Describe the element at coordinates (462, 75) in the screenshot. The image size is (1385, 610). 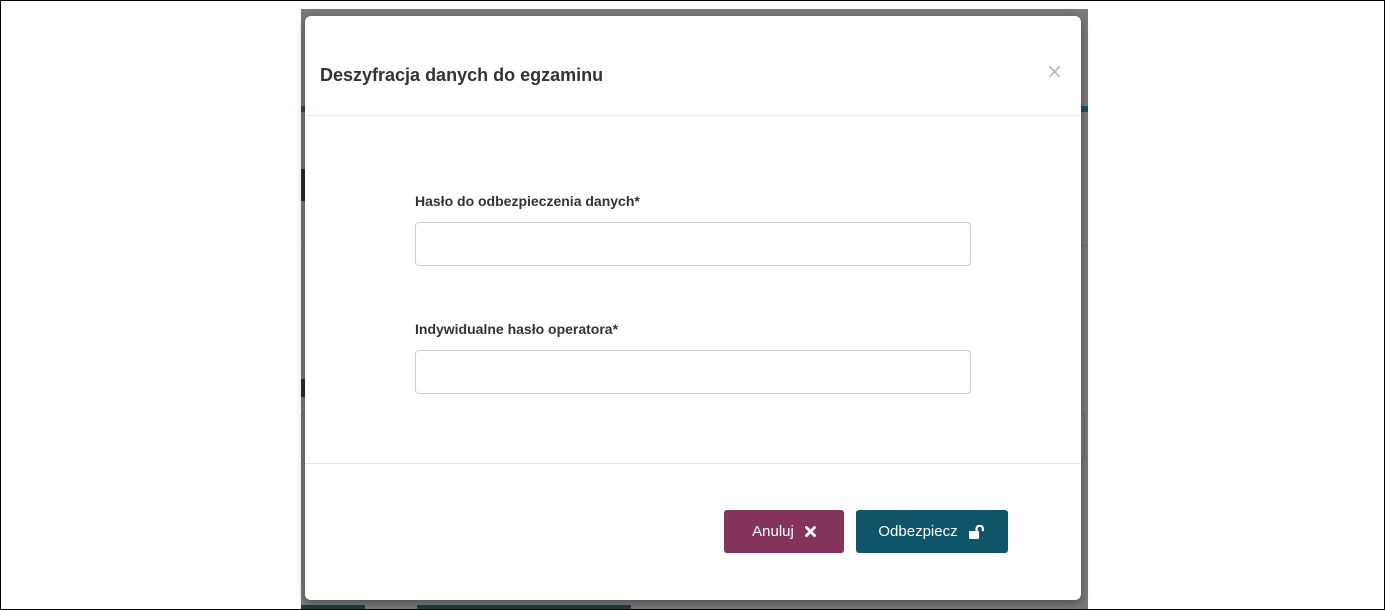
I see `dialog-title: Deszyfracja danych do egzaminu` at that location.